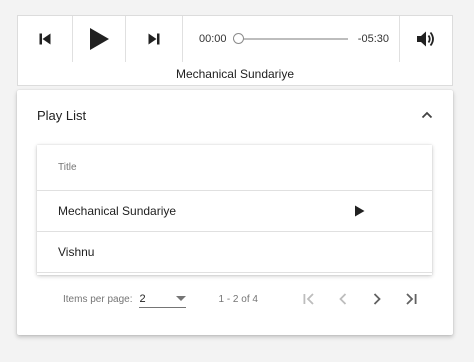  Describe the element at coordinates (76, 252) in the screenshot. I see `track-title: Vishnu` at that location.